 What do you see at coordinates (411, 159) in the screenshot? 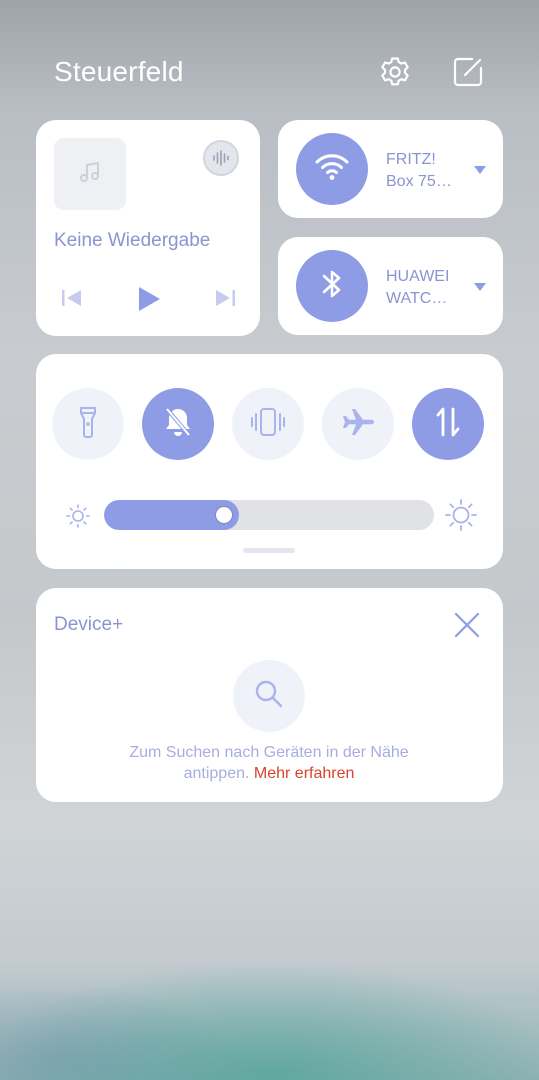
I see `wifi-network-line1: FRITZ!` at bounding box center [411, 159].